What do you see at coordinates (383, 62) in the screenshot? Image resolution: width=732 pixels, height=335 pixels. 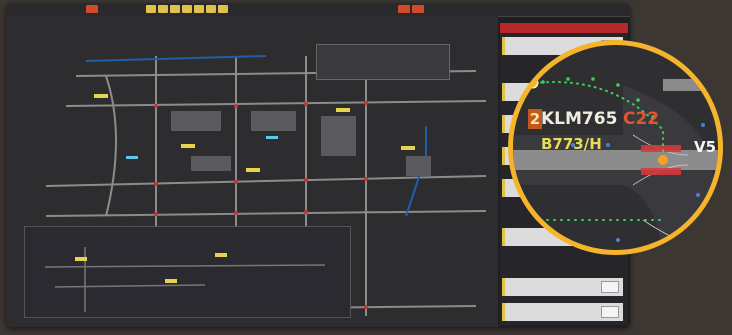 I see `flight-info-popup` at bounding box center [383, 62].